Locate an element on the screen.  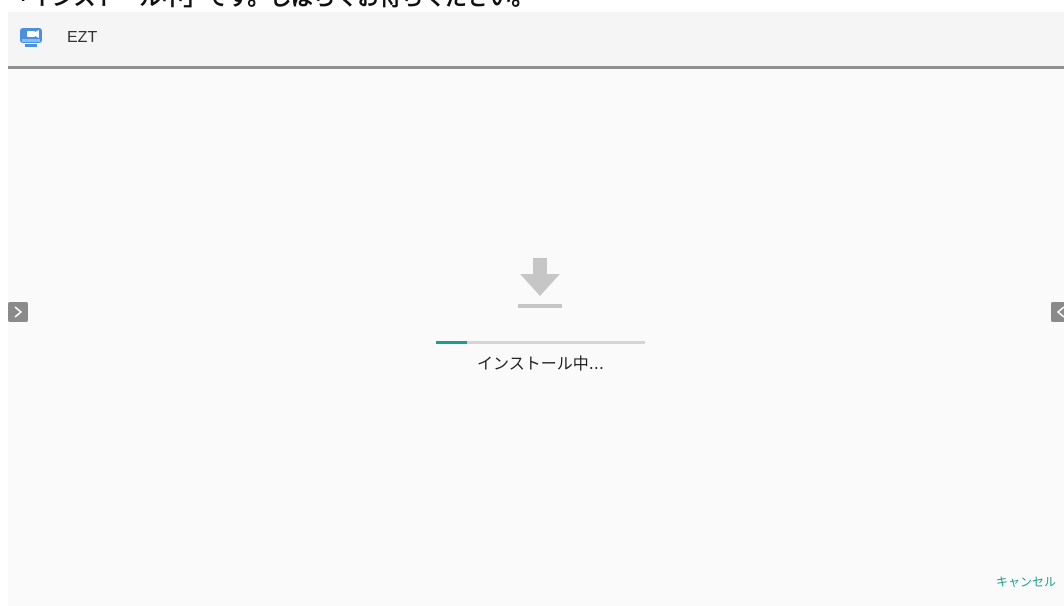
install-progress-bar is located at coordinates (540, 342).